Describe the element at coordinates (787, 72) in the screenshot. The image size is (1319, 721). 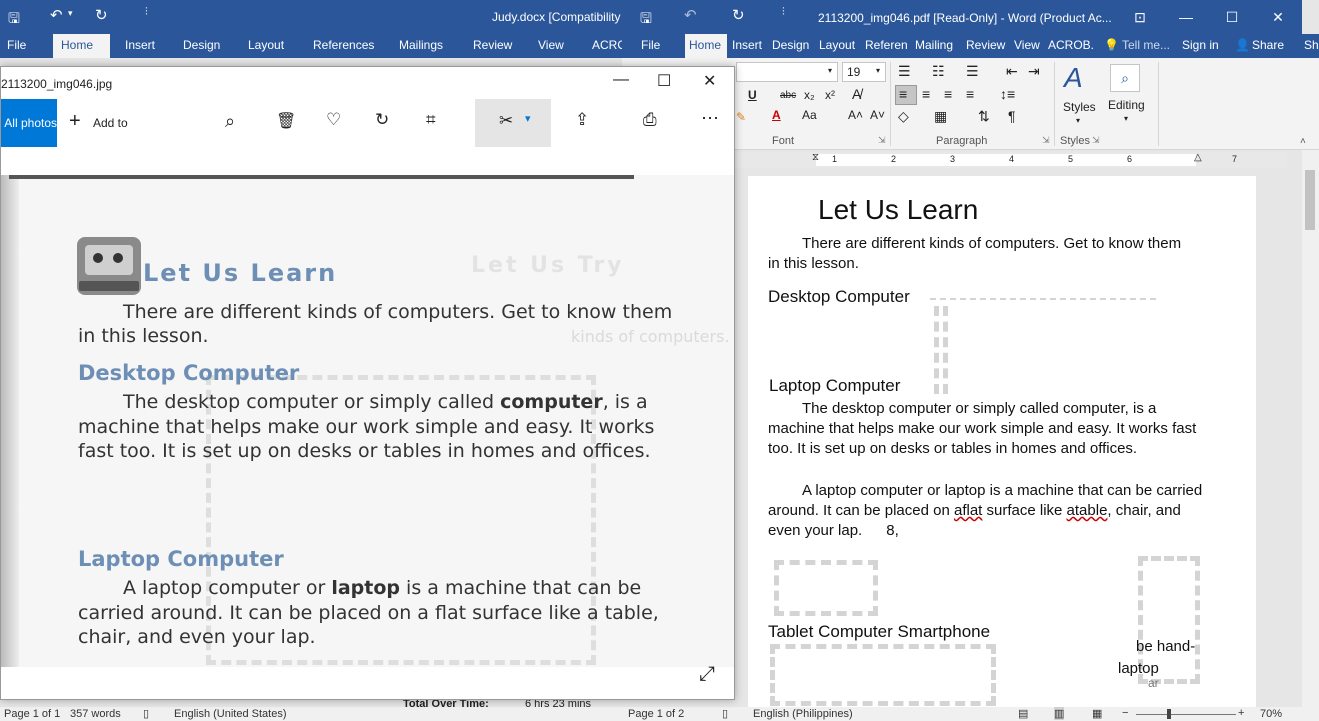
I see `font-name-box` at that location.